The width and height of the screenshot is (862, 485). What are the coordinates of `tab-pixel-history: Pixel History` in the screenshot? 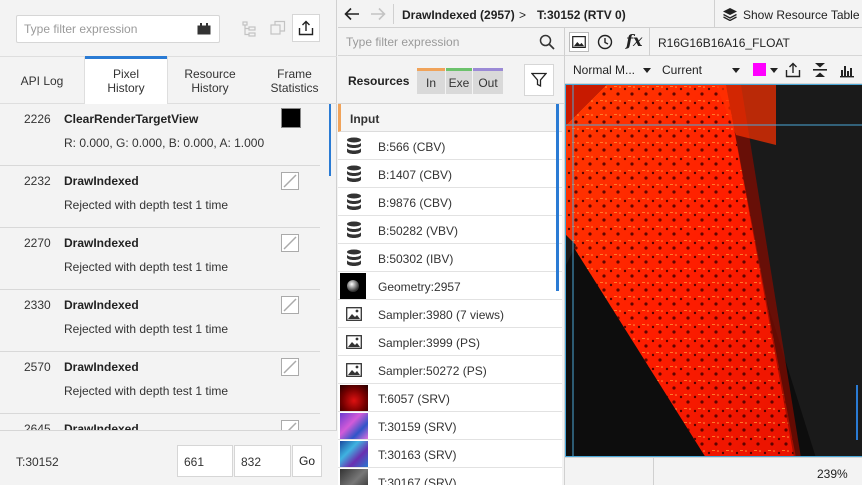 It's located at (126, 80).